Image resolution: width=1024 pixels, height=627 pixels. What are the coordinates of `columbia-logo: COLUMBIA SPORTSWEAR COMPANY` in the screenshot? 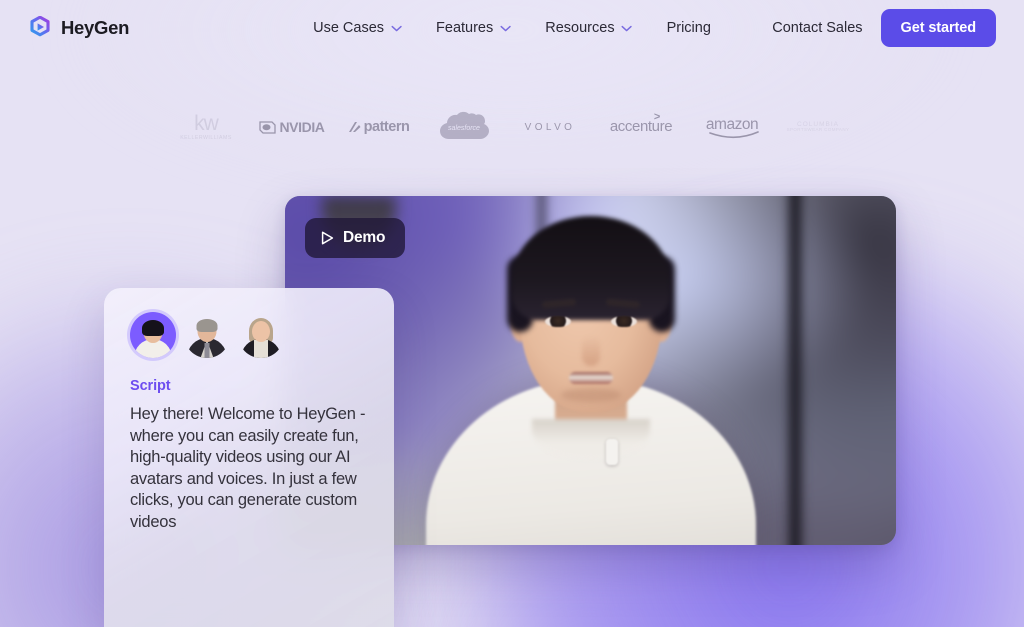 It's located at (818, 127).